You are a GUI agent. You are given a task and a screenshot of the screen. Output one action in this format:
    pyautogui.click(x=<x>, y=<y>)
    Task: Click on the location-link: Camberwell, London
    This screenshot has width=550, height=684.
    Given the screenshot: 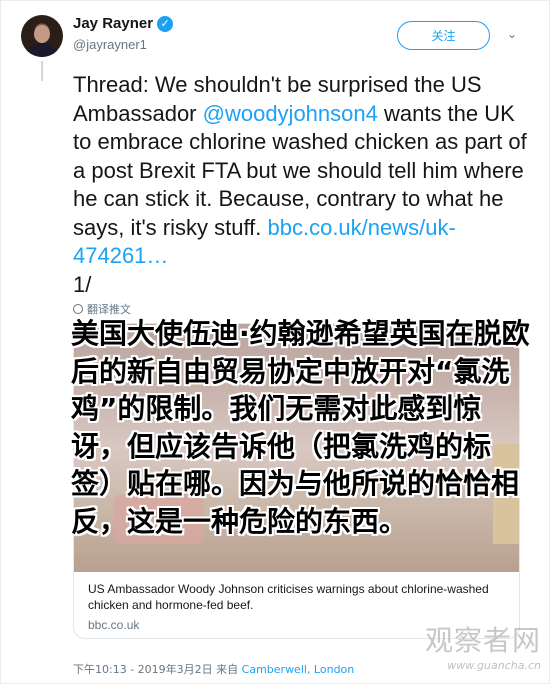 What is the action you would take?
    pyautogui.click(x=298, y=669)
    